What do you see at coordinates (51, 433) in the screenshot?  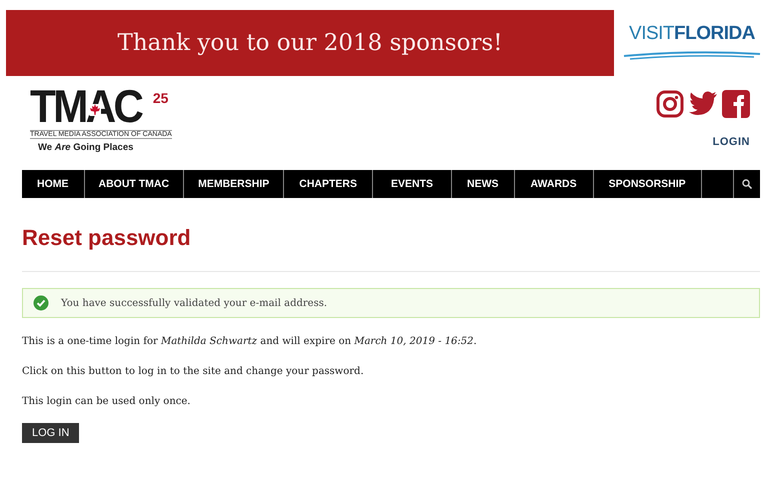 I see `login-button: LOG IN` at bounding box center [51, 433].